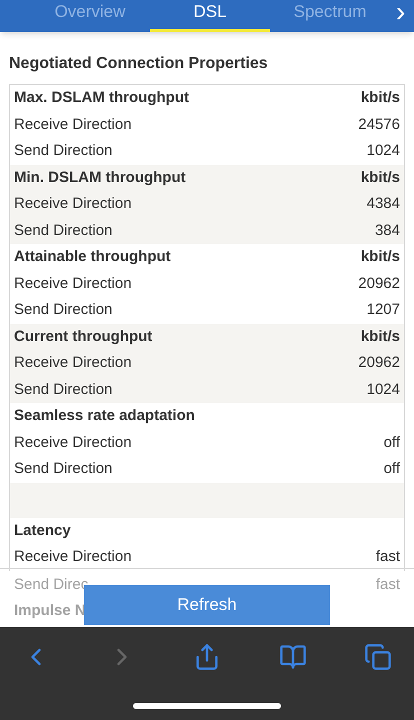 The image size is (414, 720). What do you see at coordinates (138, 64) in the screenshot?
I see `section-title: Negotiated Connection Properties` at bounding box center [138, 64].